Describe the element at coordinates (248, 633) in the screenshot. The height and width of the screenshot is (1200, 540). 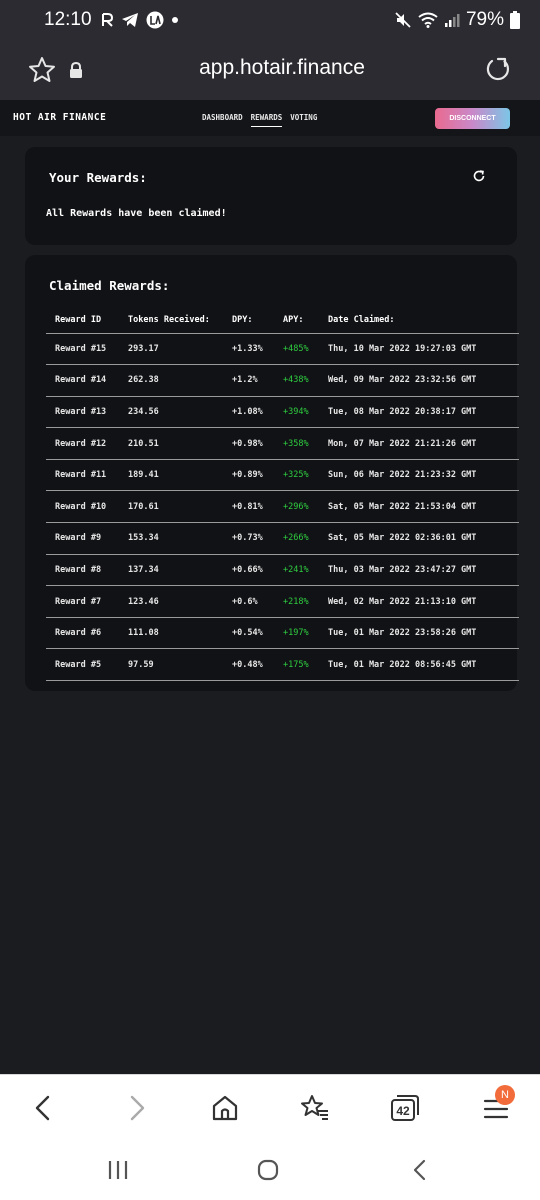
I see `dpy-cell: +0.54%` at that location.